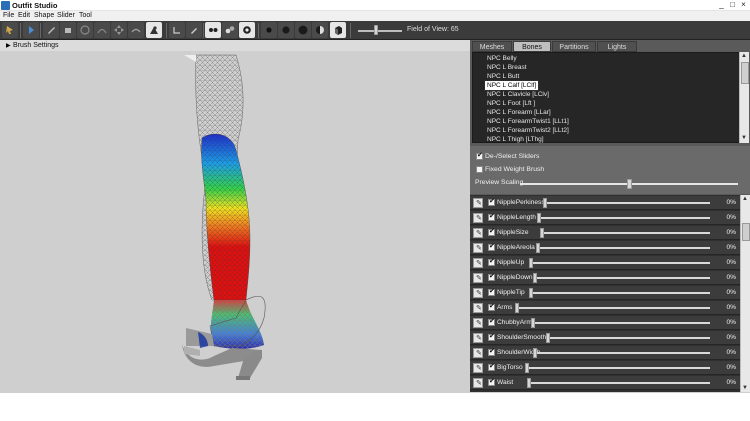  What do you see at coordinates (8, 15) in the screenshot?
I see `menu-file: File` at bounding box center [8, 15].